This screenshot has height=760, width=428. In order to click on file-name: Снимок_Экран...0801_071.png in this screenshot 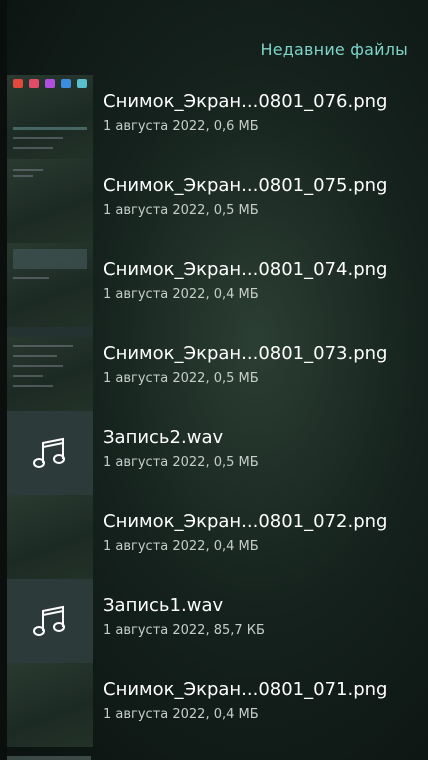, I will do `click(245, 689)`.